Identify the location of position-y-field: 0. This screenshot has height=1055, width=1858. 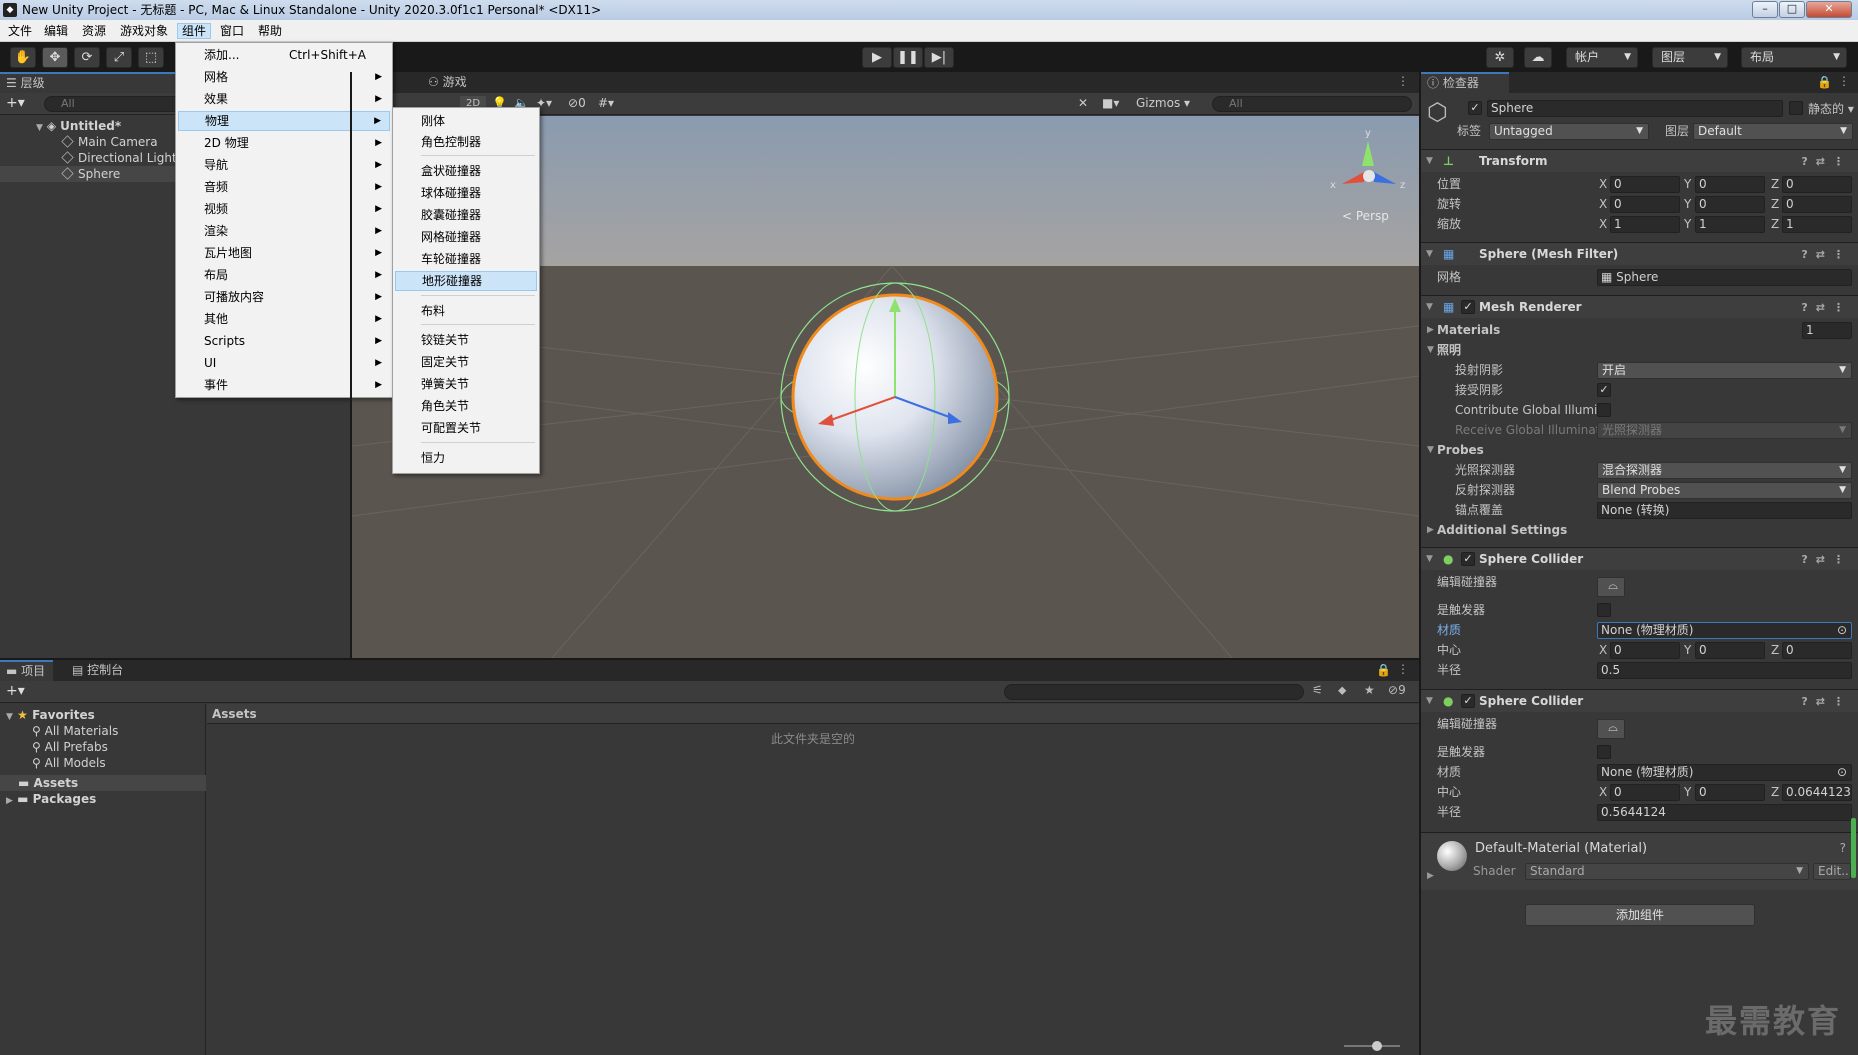
(1730, 184).